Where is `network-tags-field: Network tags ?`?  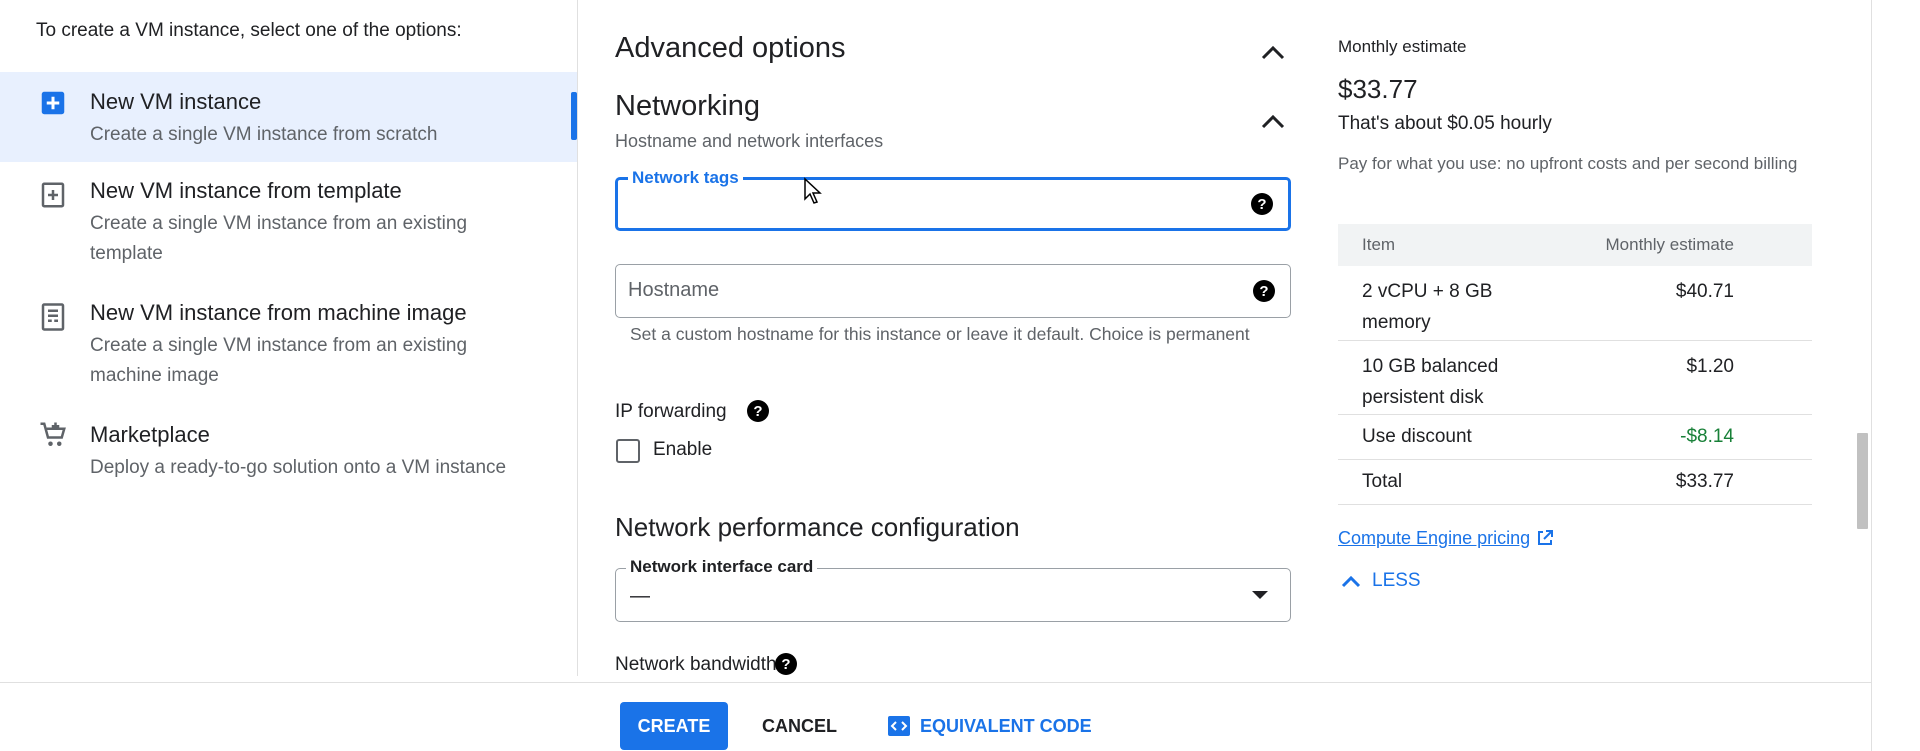 network-tags-field: Network tags ? is located at coordinates (953, 199).